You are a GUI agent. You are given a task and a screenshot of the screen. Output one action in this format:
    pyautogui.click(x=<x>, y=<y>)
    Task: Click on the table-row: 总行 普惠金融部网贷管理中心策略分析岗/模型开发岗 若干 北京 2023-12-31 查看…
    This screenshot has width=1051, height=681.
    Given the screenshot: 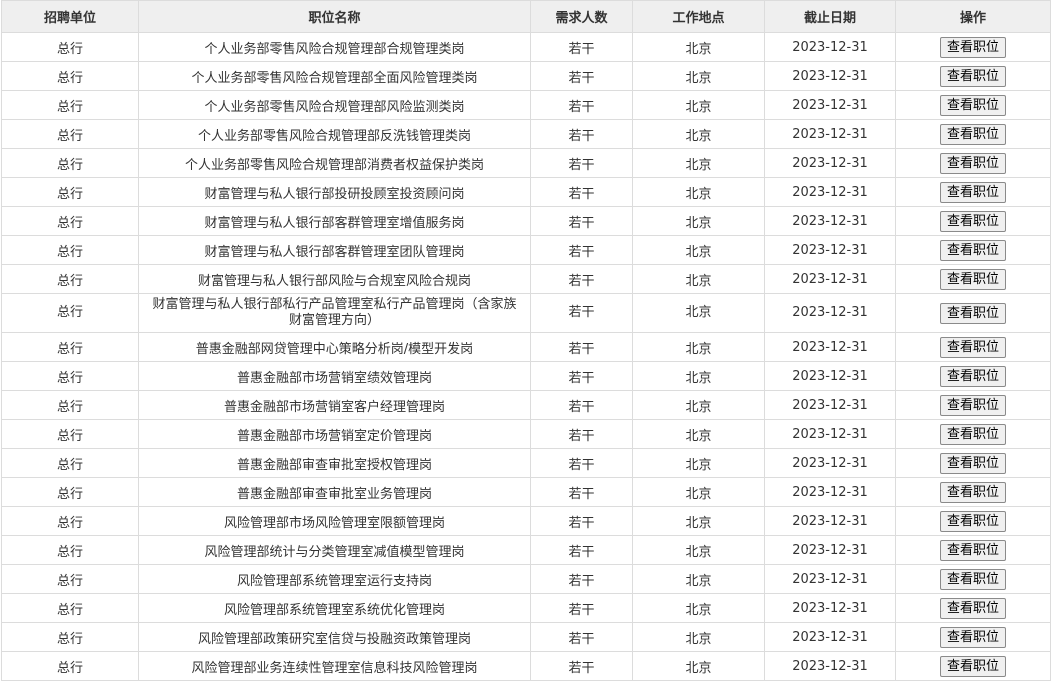 What is the action you would take?
    pyautogui.click(x=526, y=347)
    